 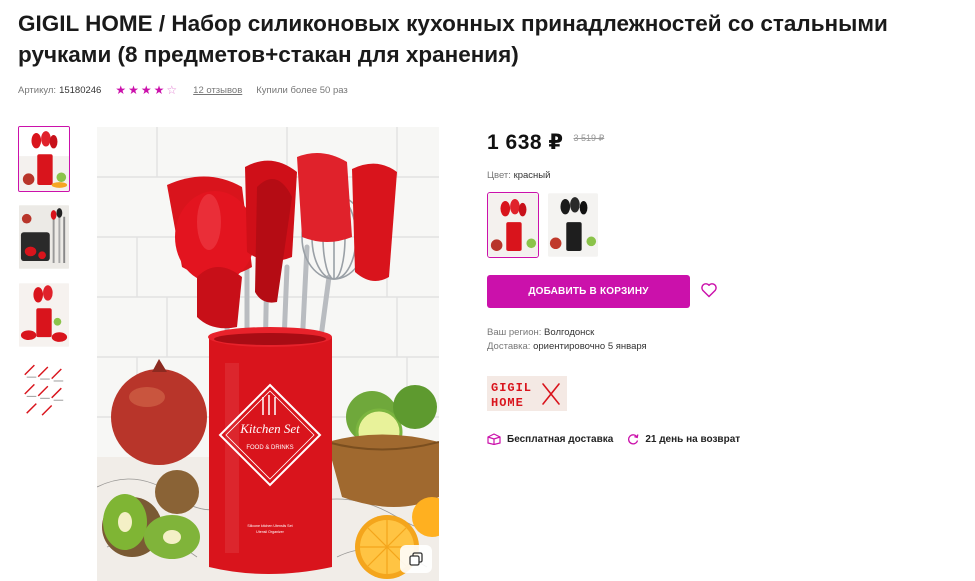 I want to click on utensil-diagram-thumb, so click(x=44, y=393).